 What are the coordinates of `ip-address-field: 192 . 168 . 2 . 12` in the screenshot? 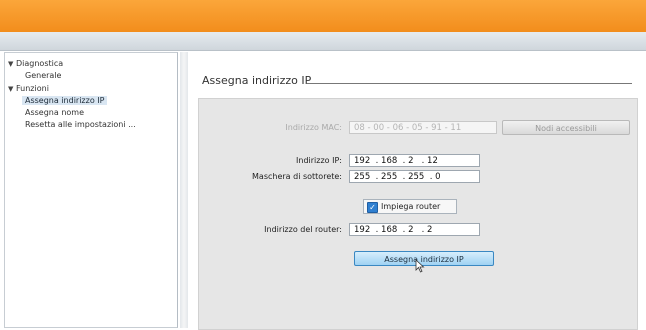 It's located at (414, 160).